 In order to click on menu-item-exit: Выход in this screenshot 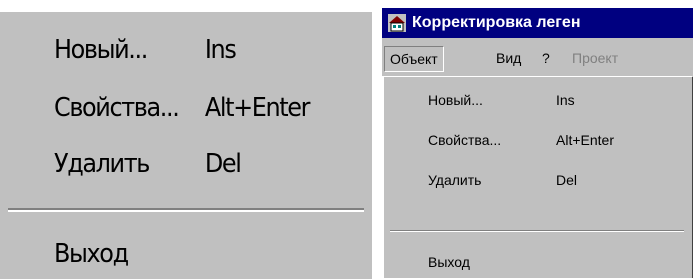, I will do `click(553, 262)`.